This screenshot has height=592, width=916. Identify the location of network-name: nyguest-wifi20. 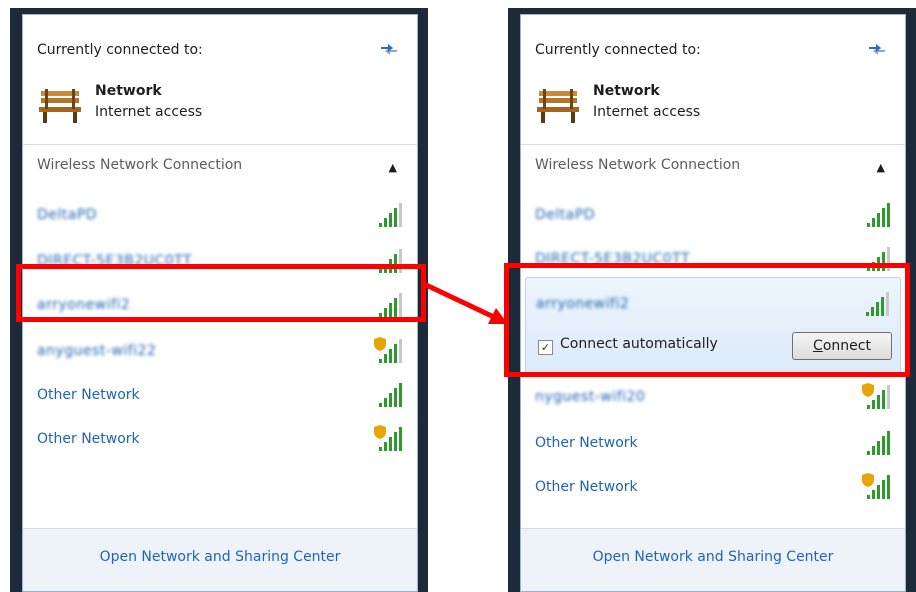
(590, 397).